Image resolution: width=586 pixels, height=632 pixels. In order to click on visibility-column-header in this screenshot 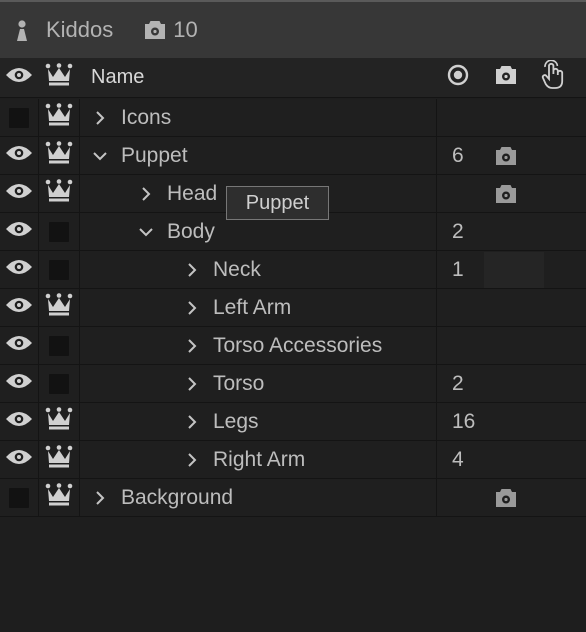, I will do `click(19, 77)`.